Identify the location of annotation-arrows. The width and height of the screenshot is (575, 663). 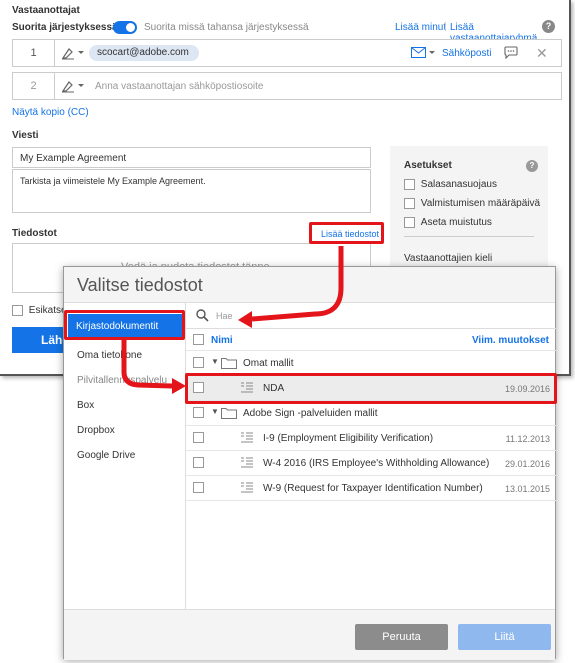
(232, 320).